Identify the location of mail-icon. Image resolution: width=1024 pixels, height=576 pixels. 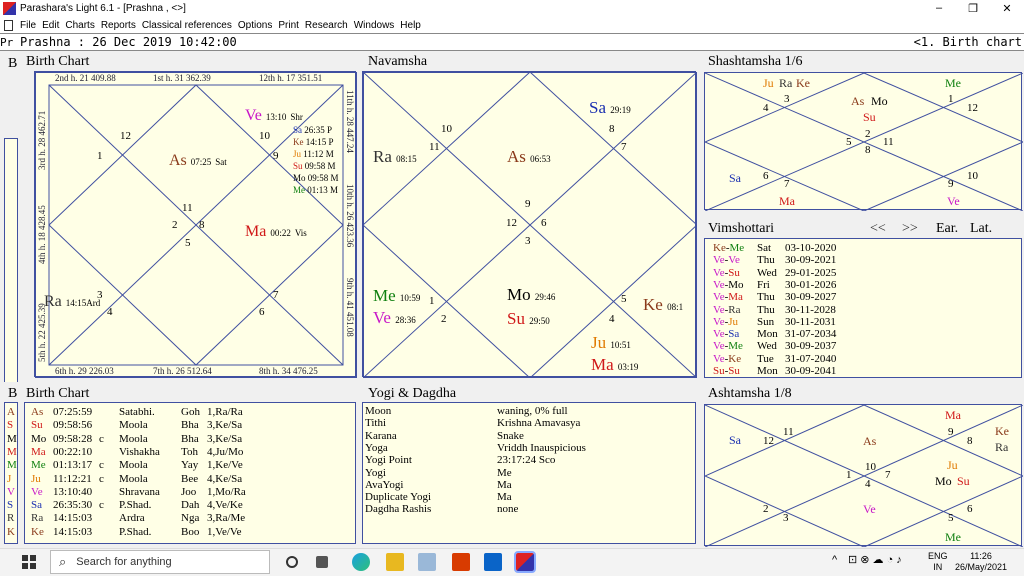
(493, 562).